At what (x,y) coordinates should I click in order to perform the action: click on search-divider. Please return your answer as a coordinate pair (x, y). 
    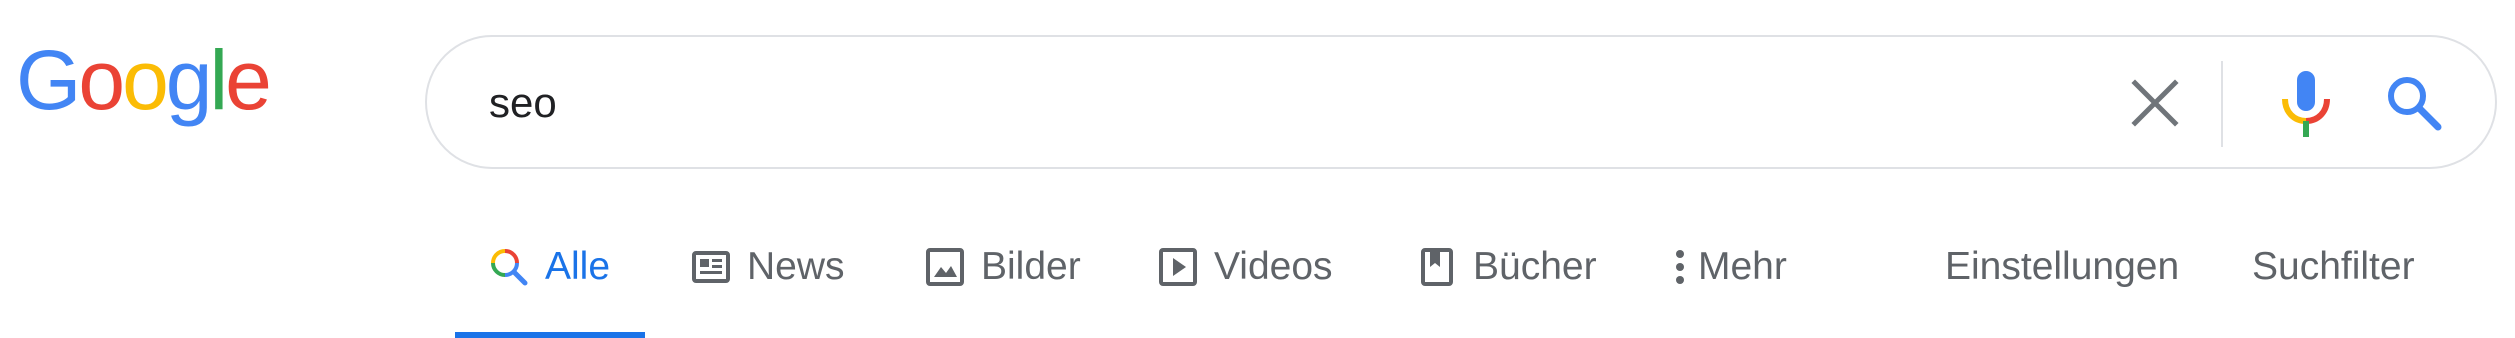
    Looking at the image, I should click on (2222, 104).